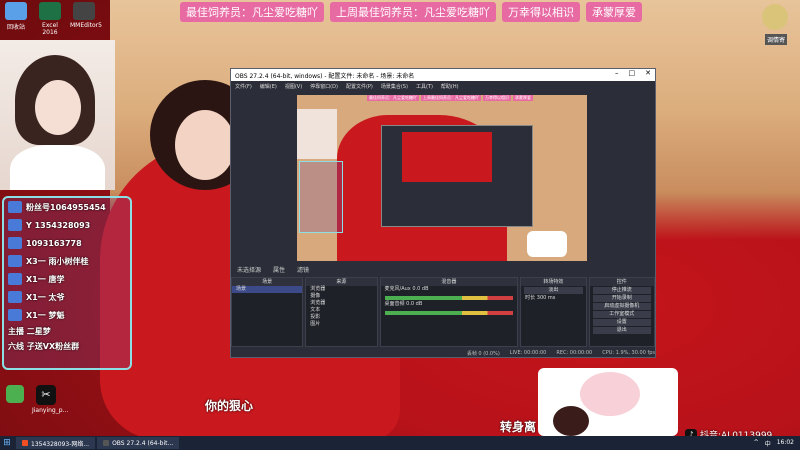 This screenshot has width=800, height=450. What do you see at coordinates (775, 17) in the screenshot?
I see `streamer-logo-icon` at bounding box center [775, 17].